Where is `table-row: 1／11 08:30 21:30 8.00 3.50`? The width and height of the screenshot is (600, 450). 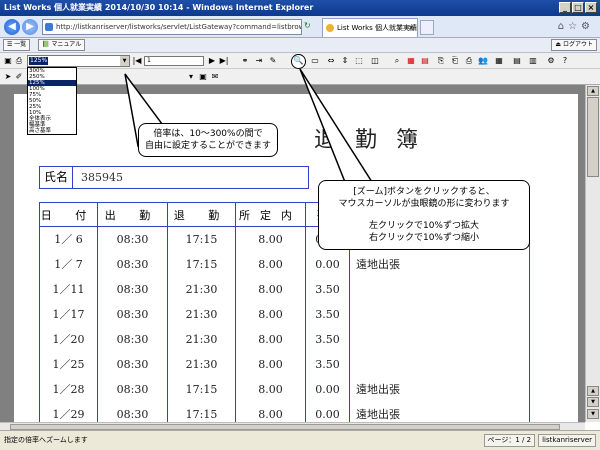 table-row: 1／11 08:30 21:30 8.00 3.50 is located at coordinates (284, 289).